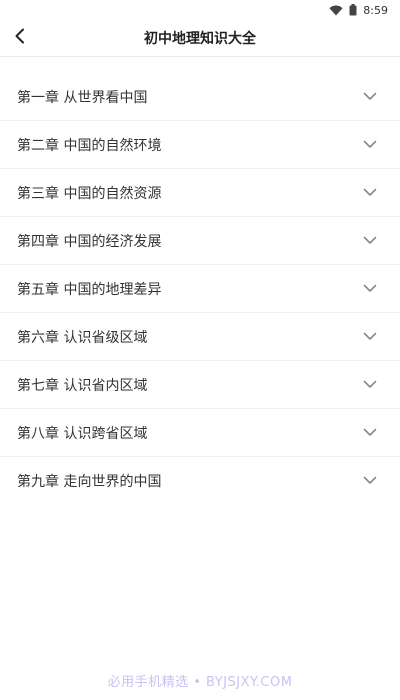  I want to click on page-title: 初中地理知识大全, so click(200, 39).